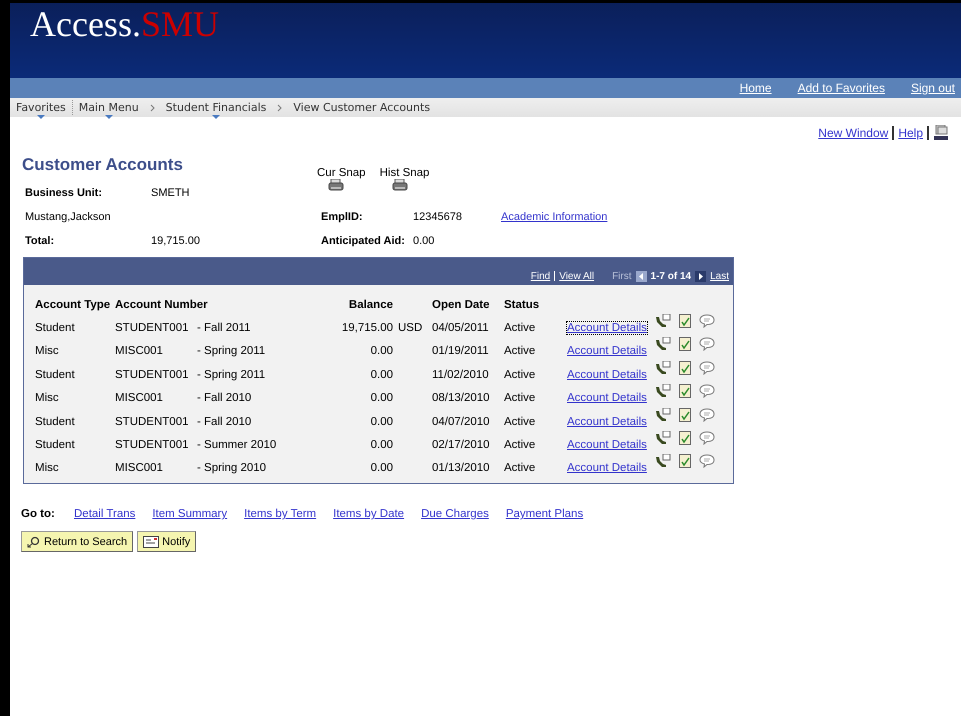 The image size is (961, 719). Describe the element at coordinates (853, 133) in the screenshot. I see `new-window-link: New Window` at that location.